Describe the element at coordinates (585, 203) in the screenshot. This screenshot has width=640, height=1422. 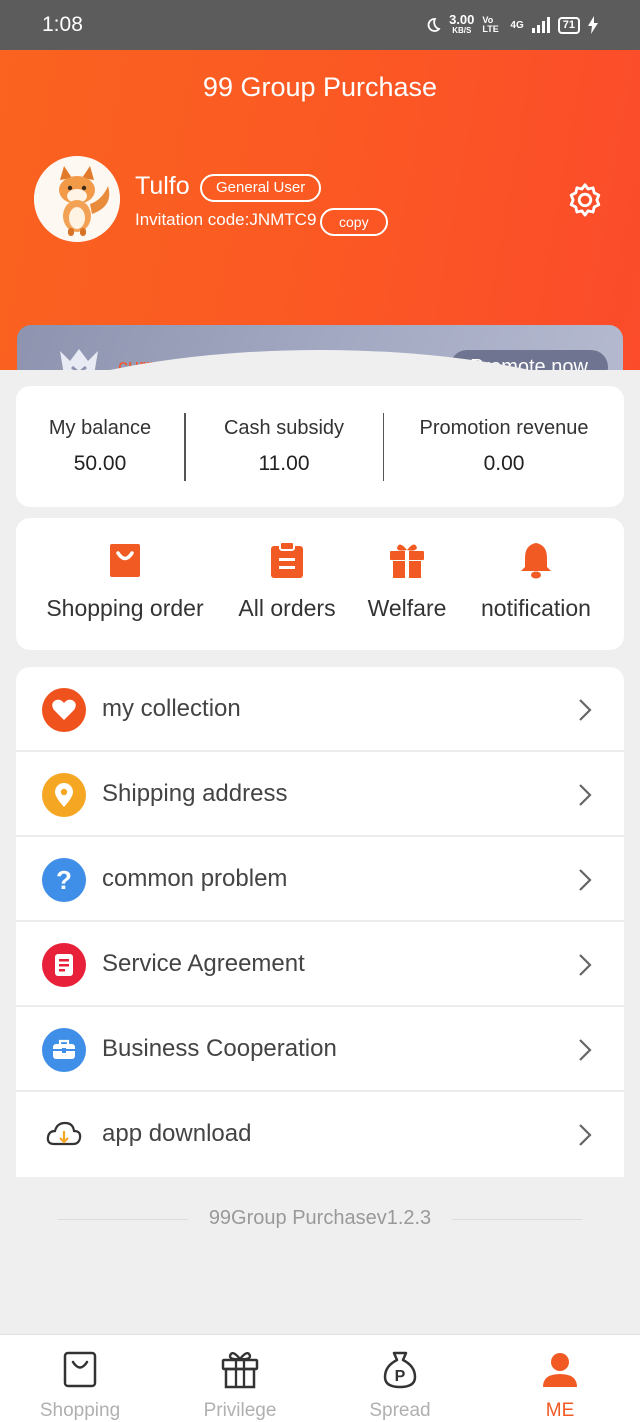
I see `gear-icon` at that location.